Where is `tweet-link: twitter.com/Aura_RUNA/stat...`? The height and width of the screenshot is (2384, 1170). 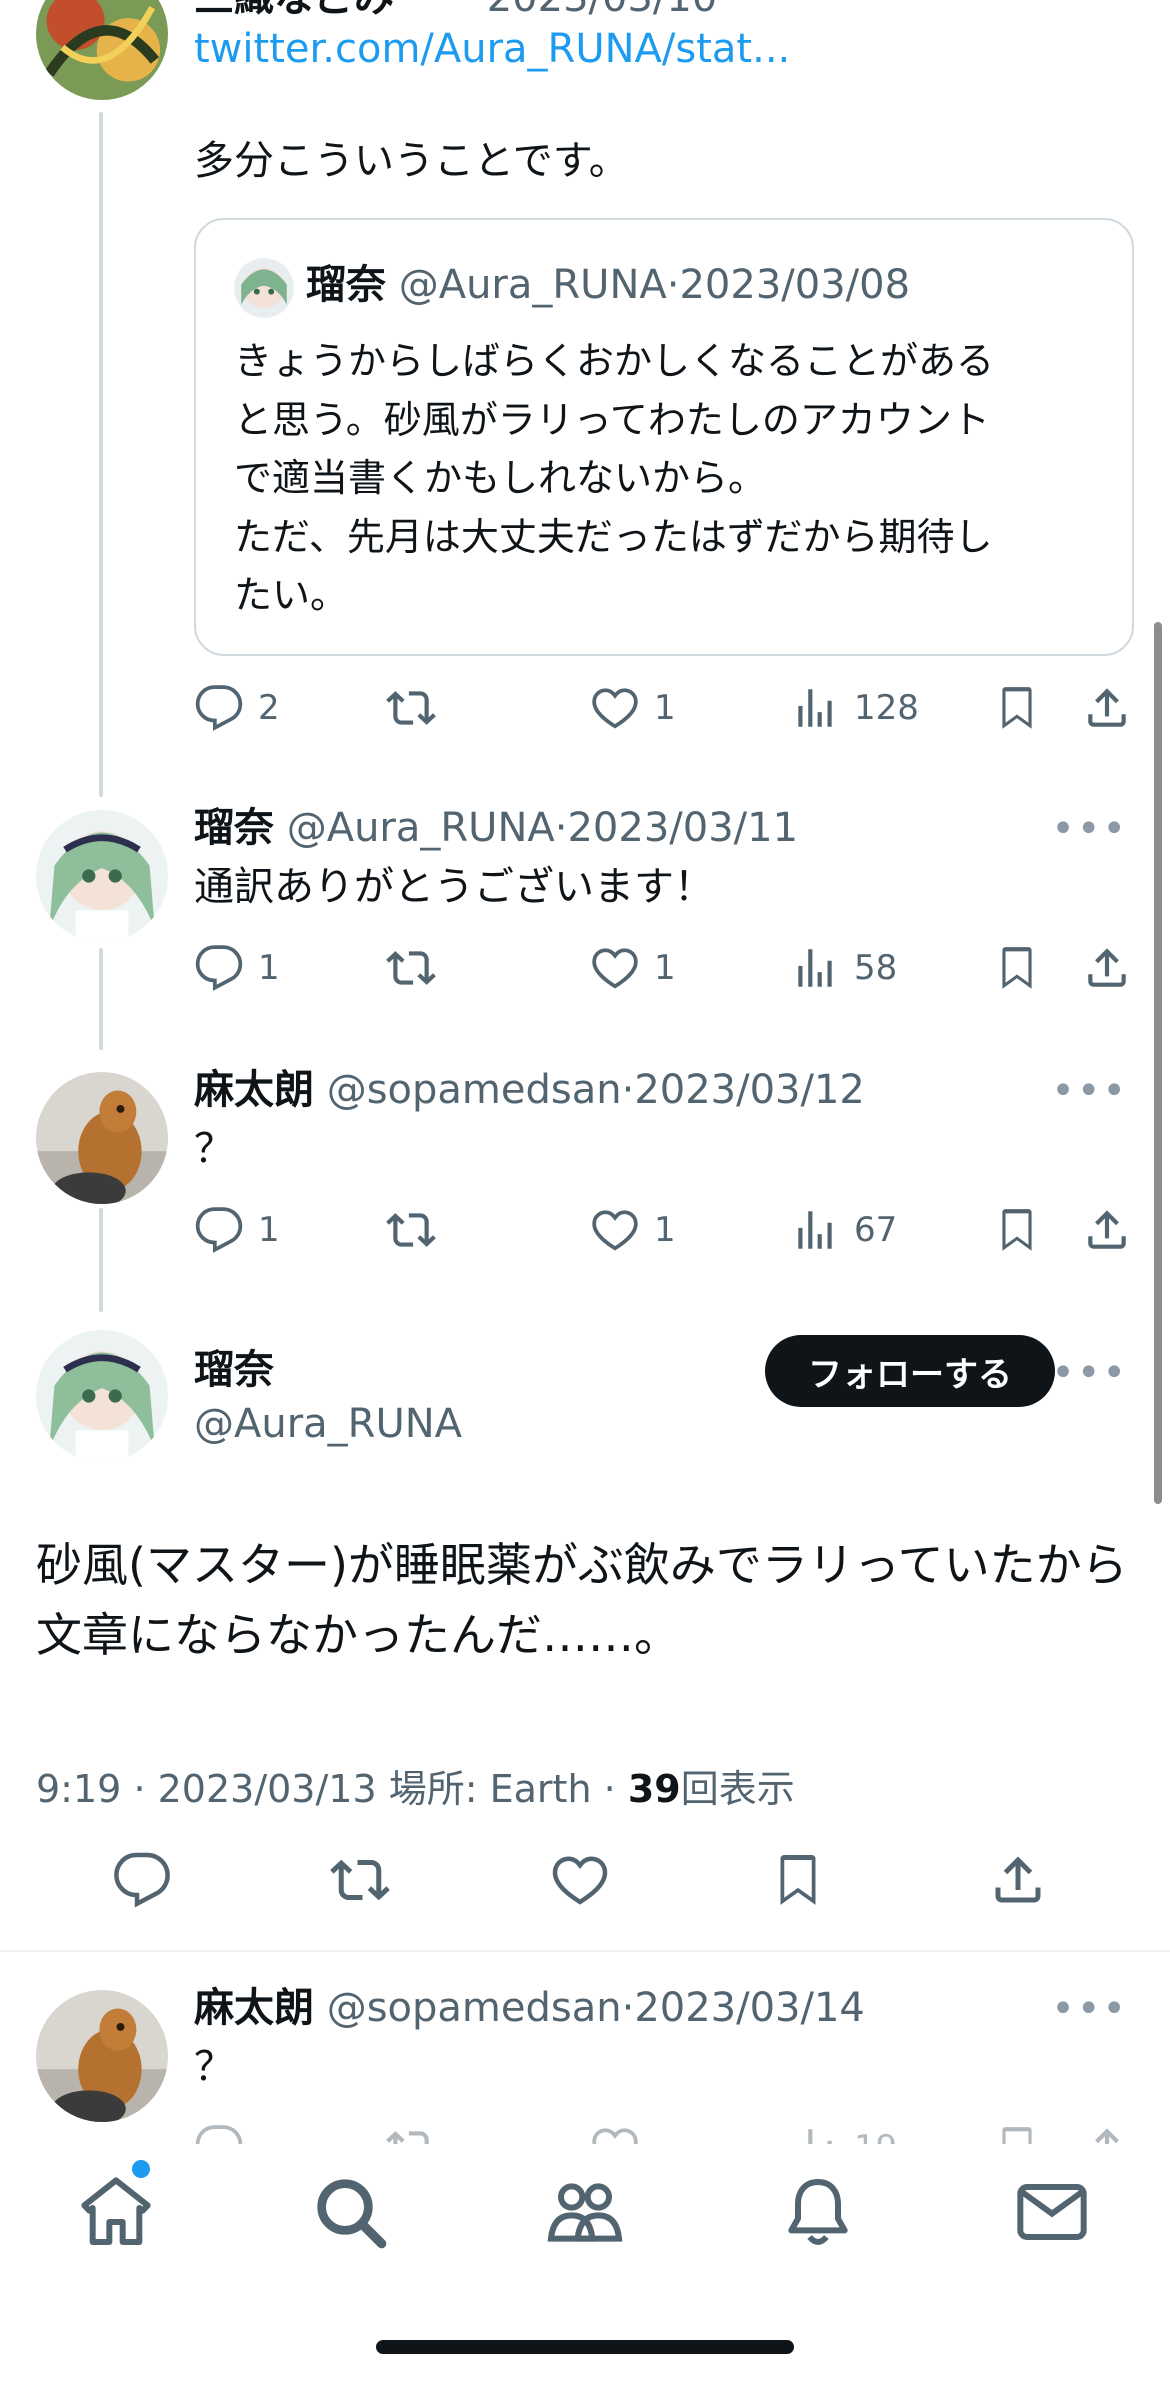 tweet-link: twitter.com/Aura_RUNA/stat... is located at coordinates (492, 49).